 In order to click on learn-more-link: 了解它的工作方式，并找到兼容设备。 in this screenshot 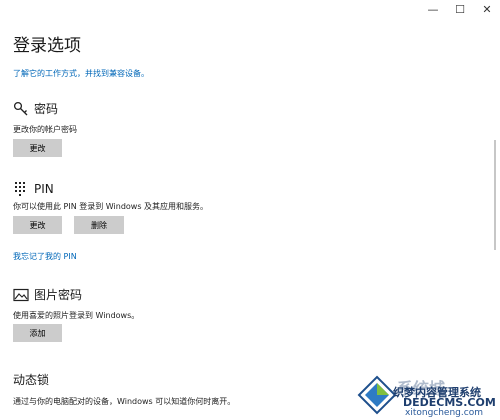, I will do `click(81, 73)`.